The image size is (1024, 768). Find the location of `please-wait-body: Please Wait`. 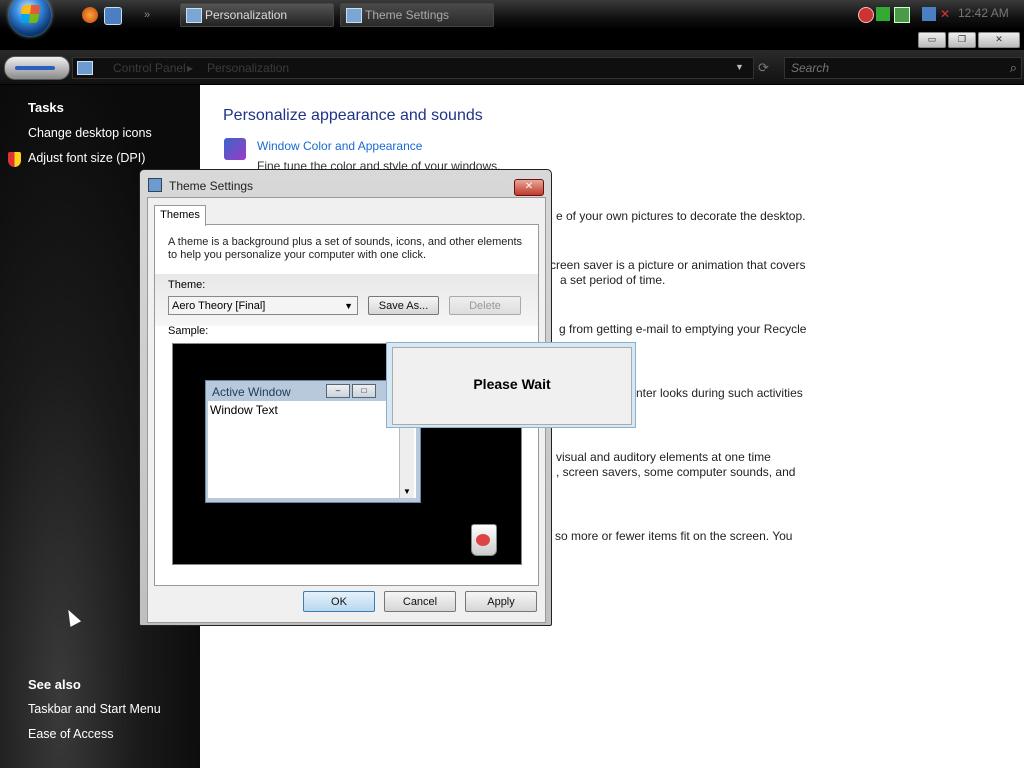

please-wait-body: Please Wait is located at coordinates (512, 386).